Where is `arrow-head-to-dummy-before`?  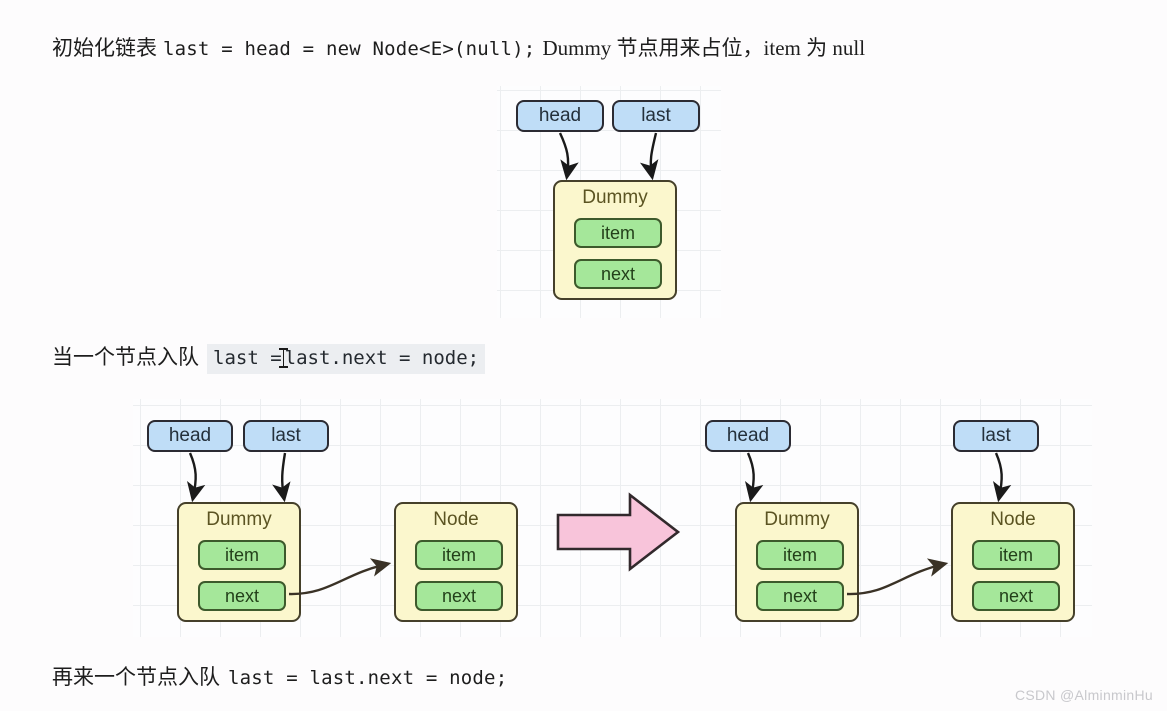 arrow-head-to-dummy-before is located at coordinates (196, 477).